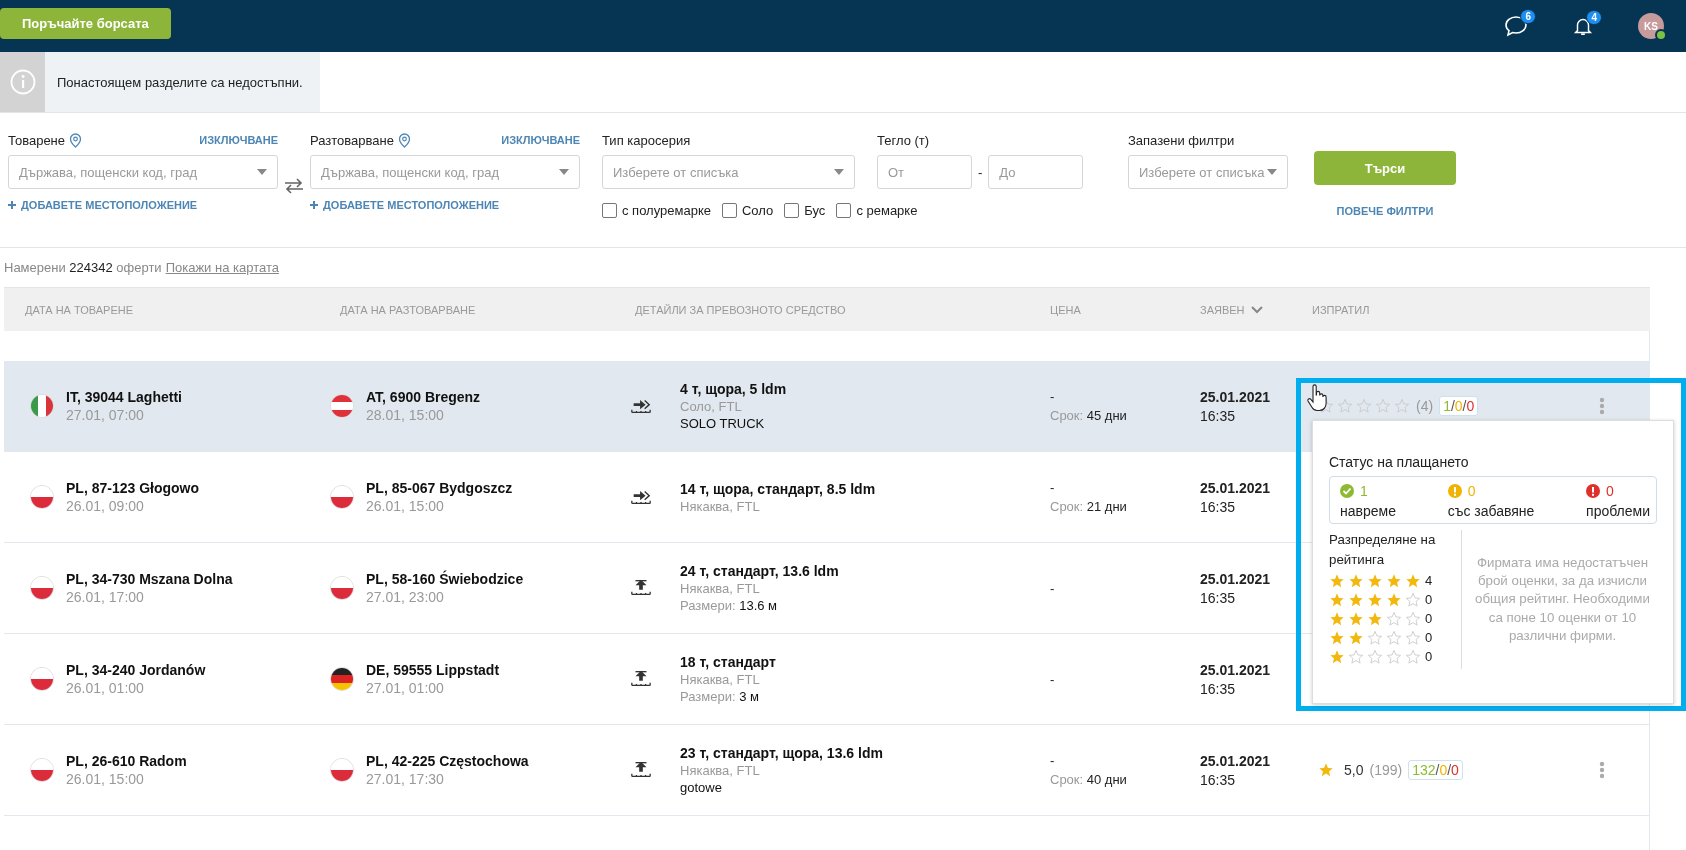 Image resolution: width=1686 pixels, height=850 pixels. Describe the element at coordinates (105, 688) in the screenshot. I see `date-time: 26.01, 01:00` at that location.